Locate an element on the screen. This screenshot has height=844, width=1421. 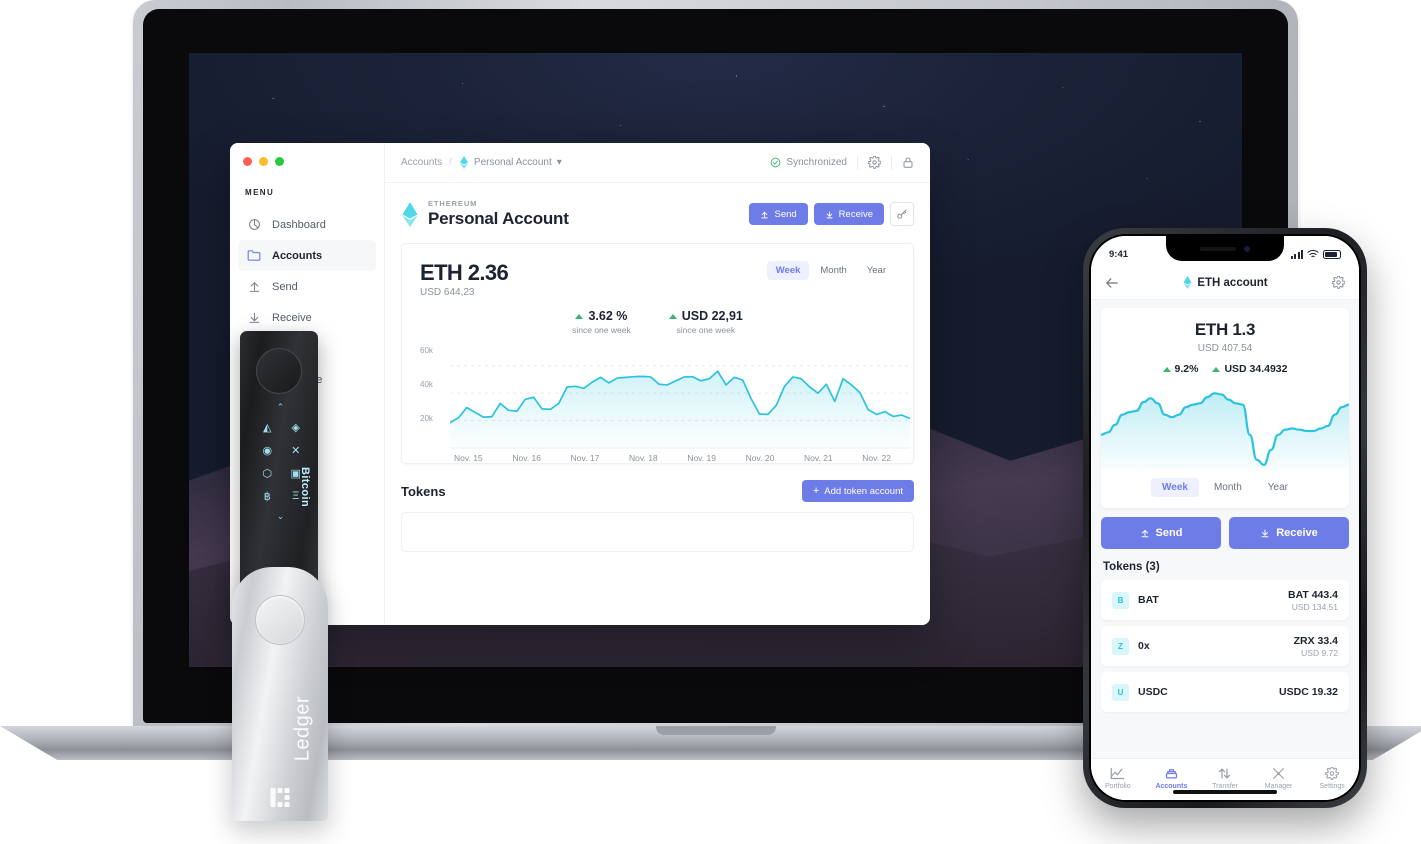
tab-accounts: Accounts is located at coordinates (1172, 778).